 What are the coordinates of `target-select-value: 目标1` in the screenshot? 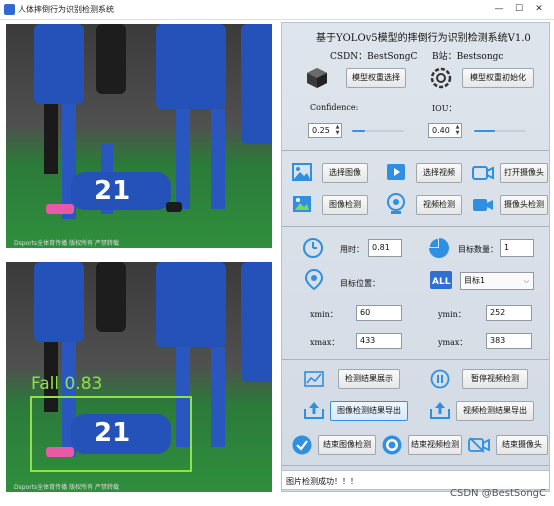 It's located at (475, 280).